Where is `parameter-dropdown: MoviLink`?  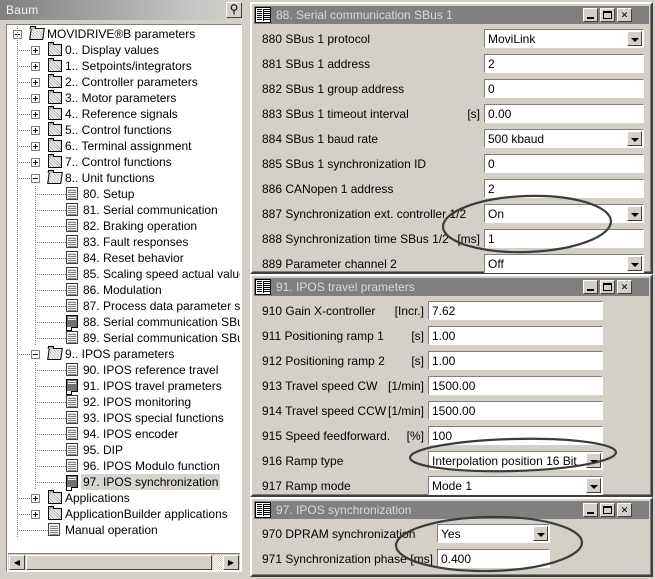
parameter-dropdown: MoviLink is located at coordinates (564, 38).